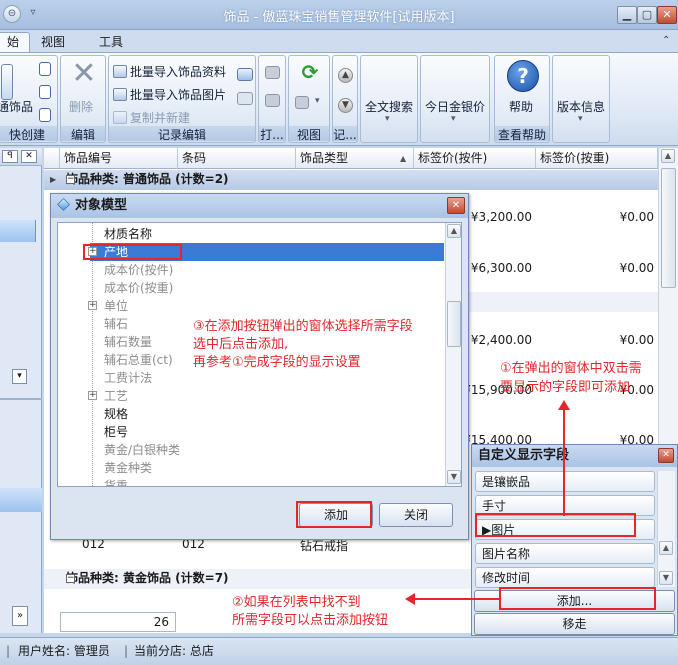 The width and height of the screenshot is (678, 665). I want to click on annotation-step3-line1: ③在添加按钮弹出的窗体选择所需字段, so click(303, 326).